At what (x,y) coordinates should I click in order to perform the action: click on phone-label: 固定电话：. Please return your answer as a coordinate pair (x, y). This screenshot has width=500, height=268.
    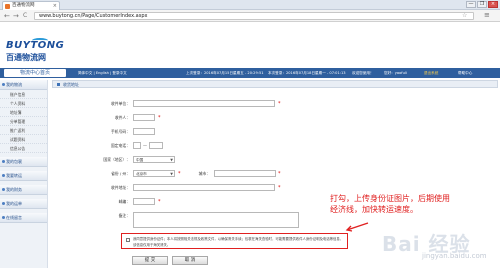
    Looking at the image, I should click on (120, 145).